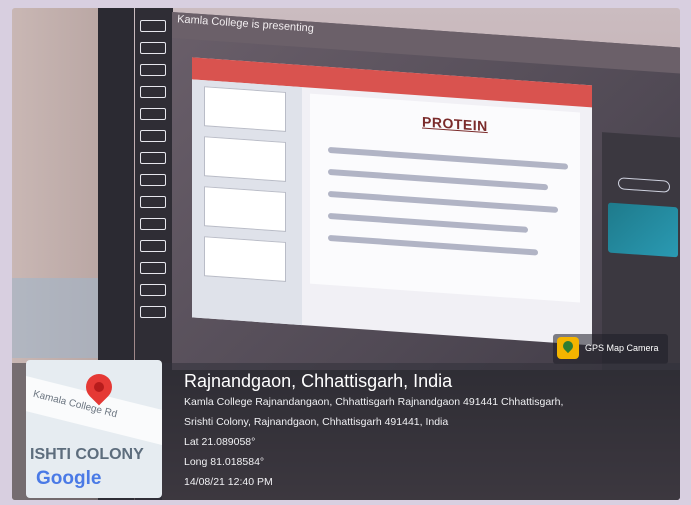  I want to click on latitude: Lat 21.089058°, so click(220, 442).